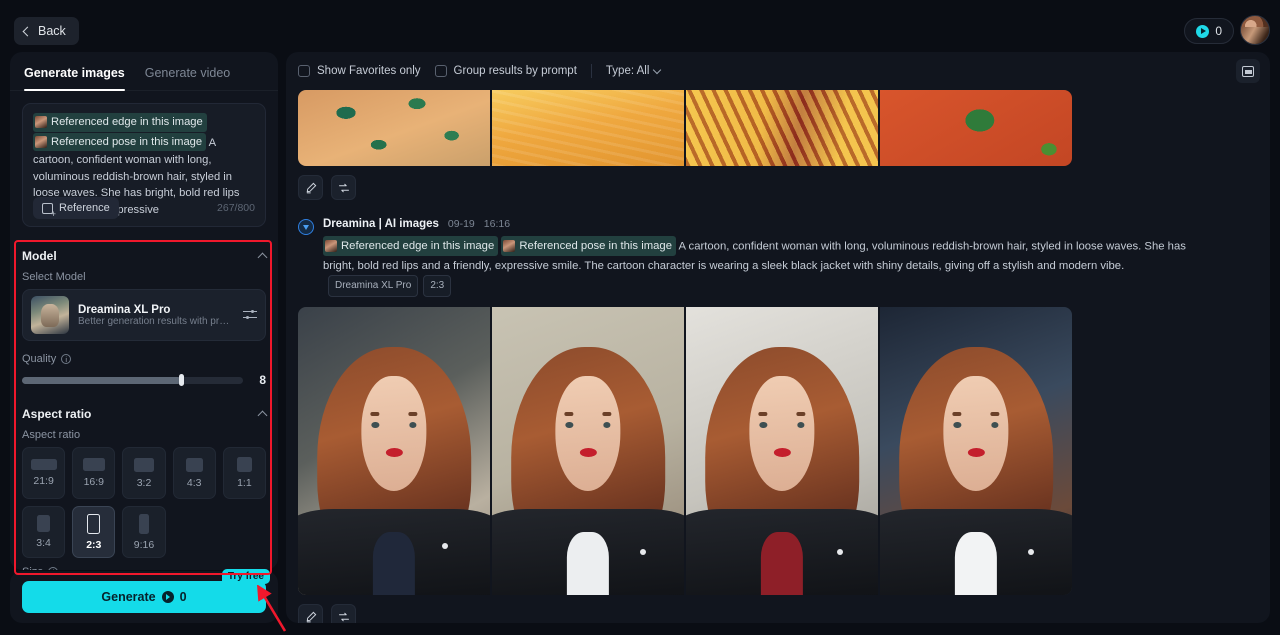 This screenshot has width=1280, height=635. I want to click on panel-tabs: Generate images Generate video, so click(144, 71).